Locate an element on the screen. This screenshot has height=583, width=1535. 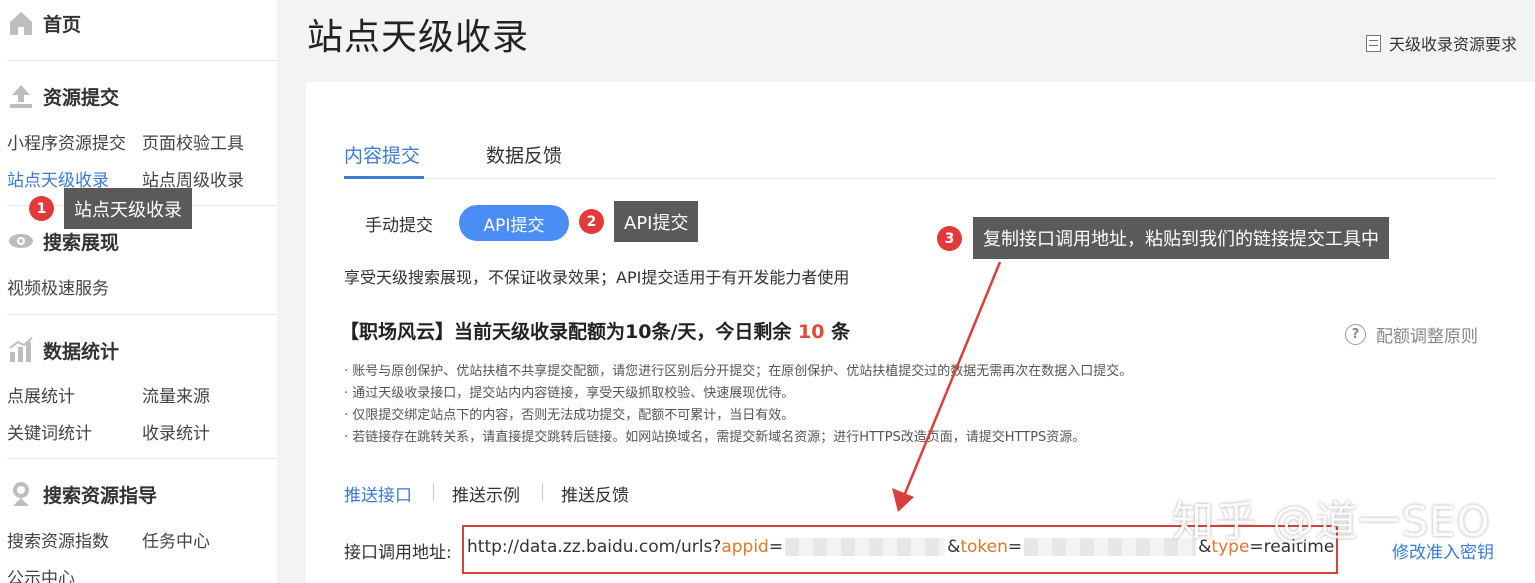
api-param-appid: appid is located at coordinates (745, 547).